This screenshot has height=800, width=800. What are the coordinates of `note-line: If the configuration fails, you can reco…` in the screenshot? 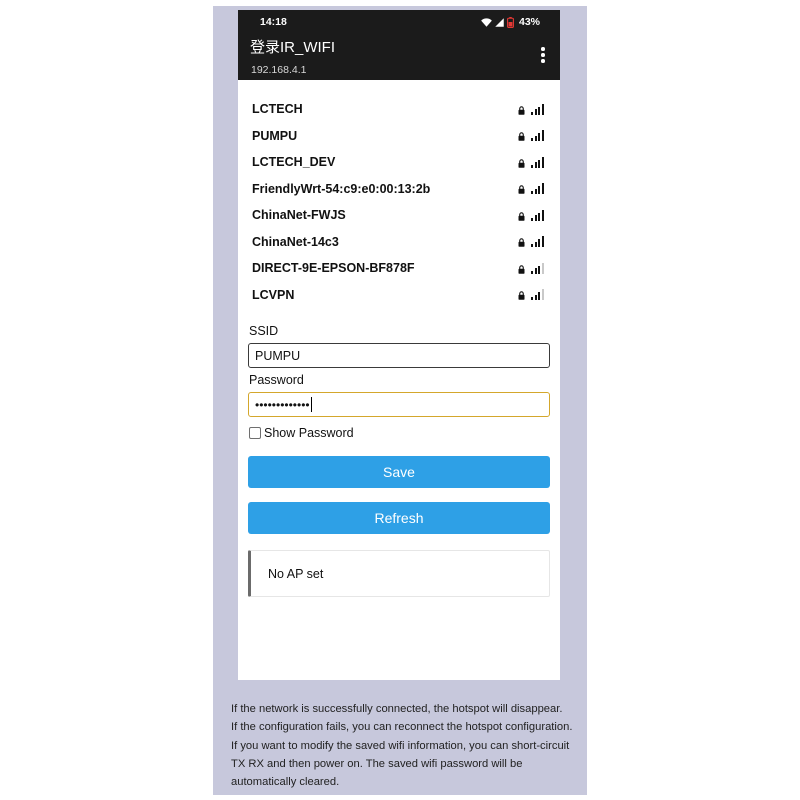 It's located at (402, 727).